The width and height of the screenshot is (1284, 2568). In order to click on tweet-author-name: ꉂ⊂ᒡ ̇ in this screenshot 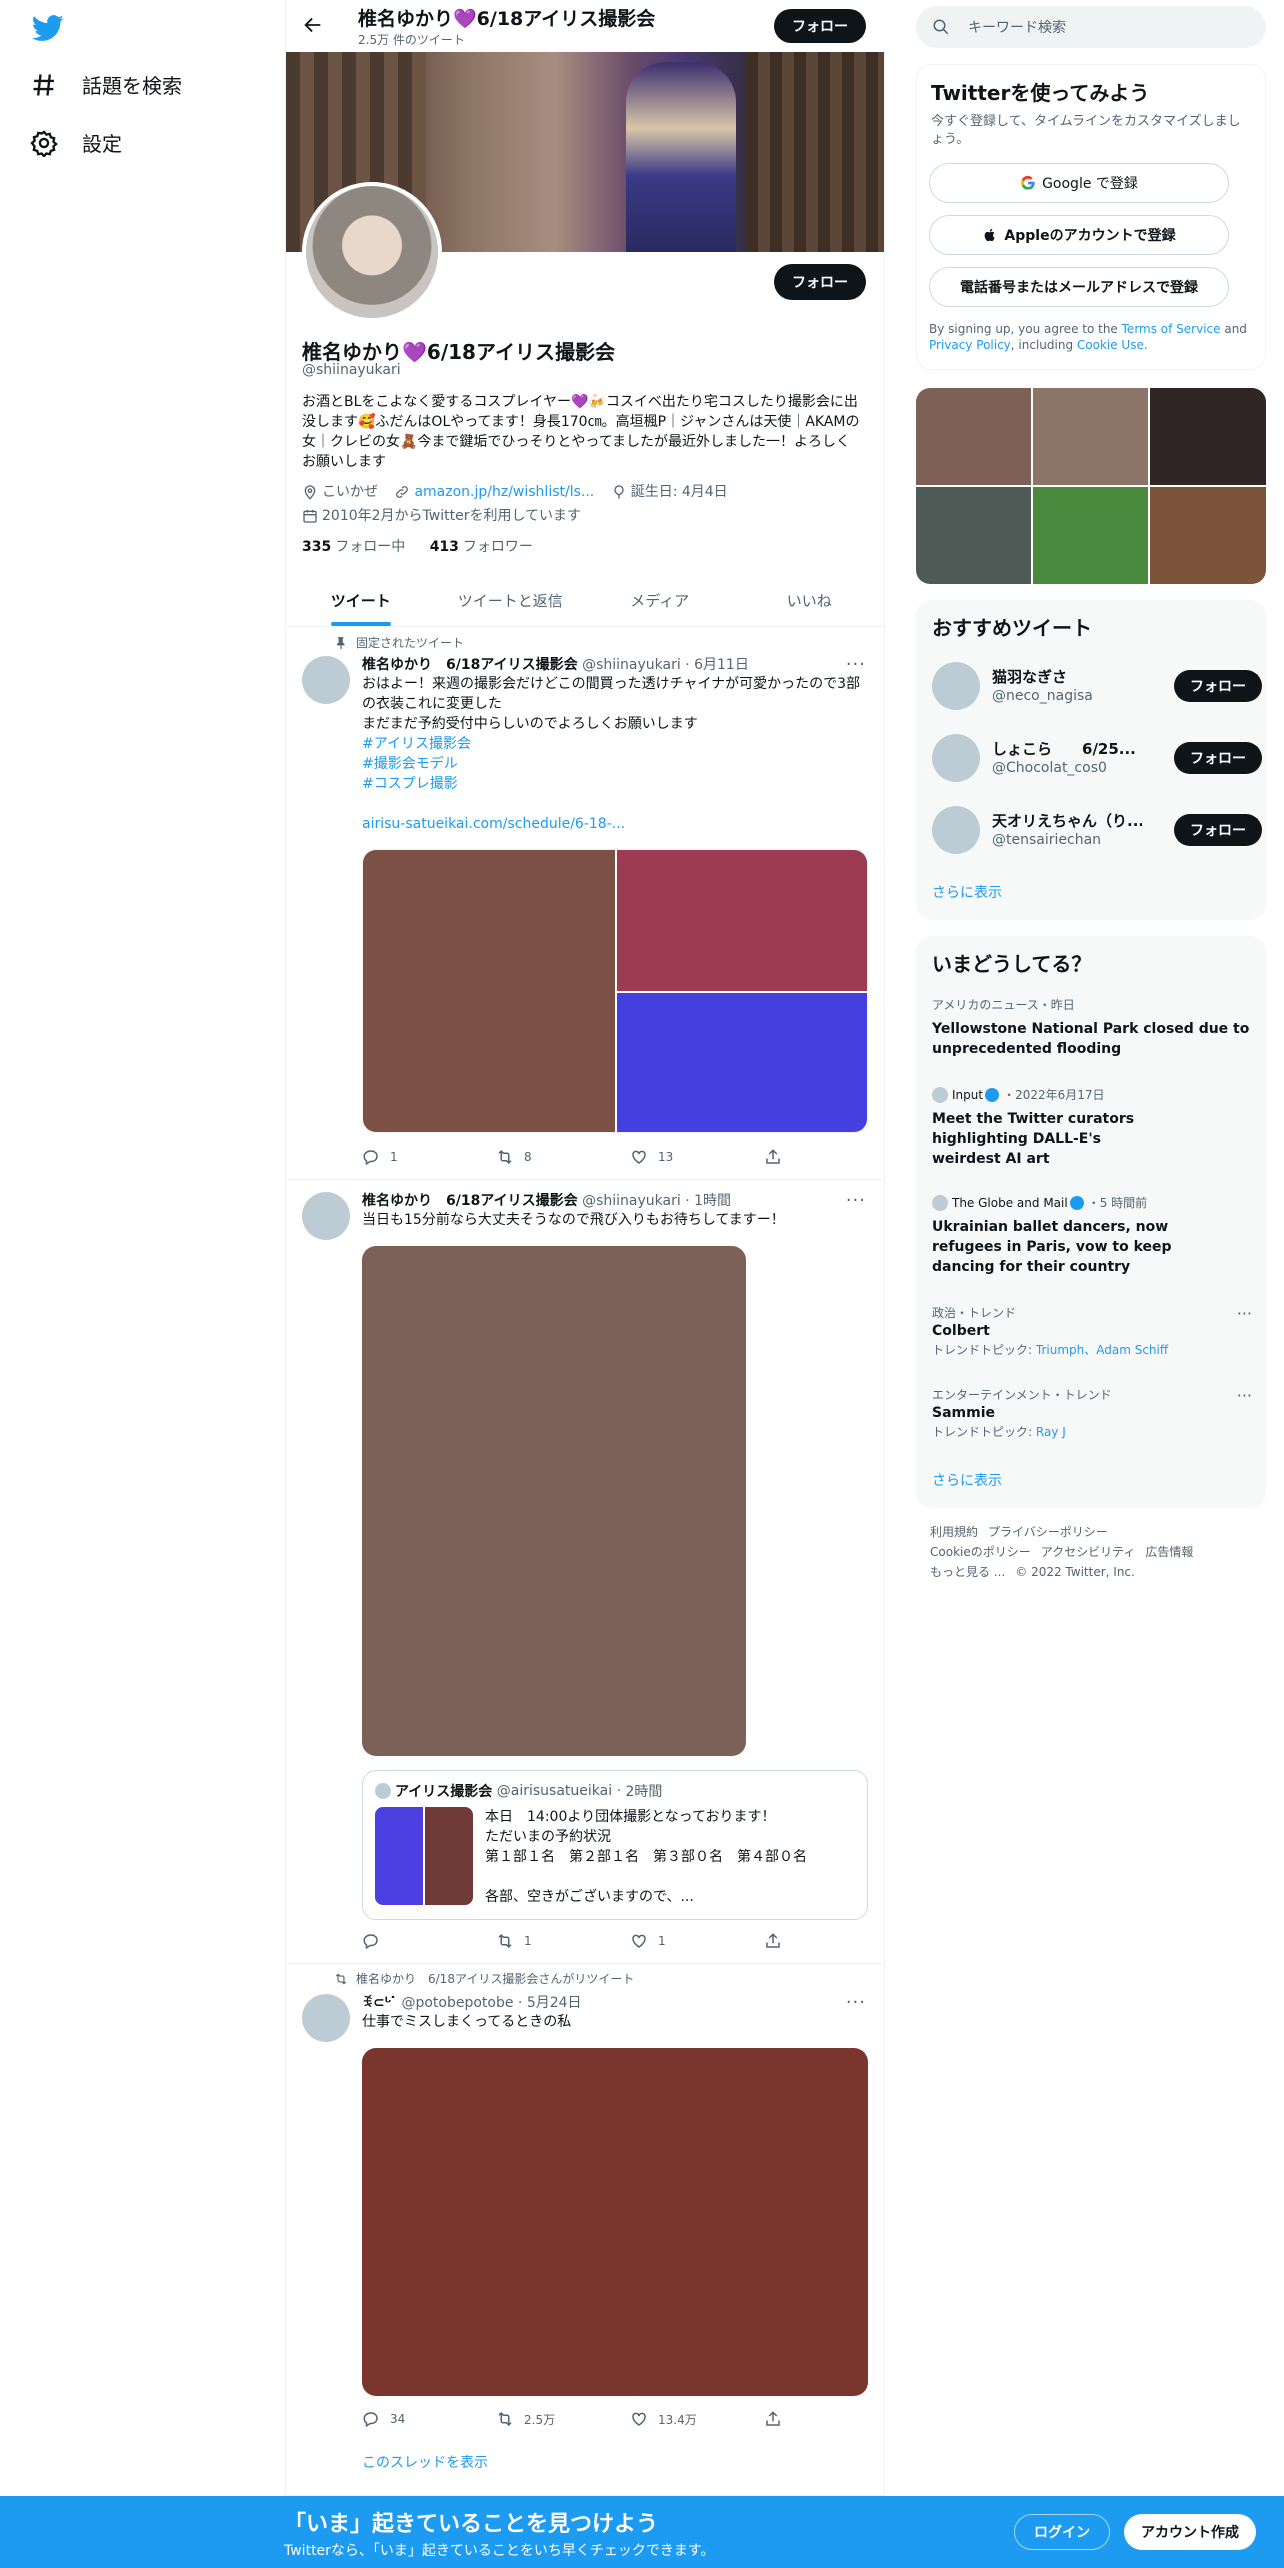, I will do `click(381, 2003)`.